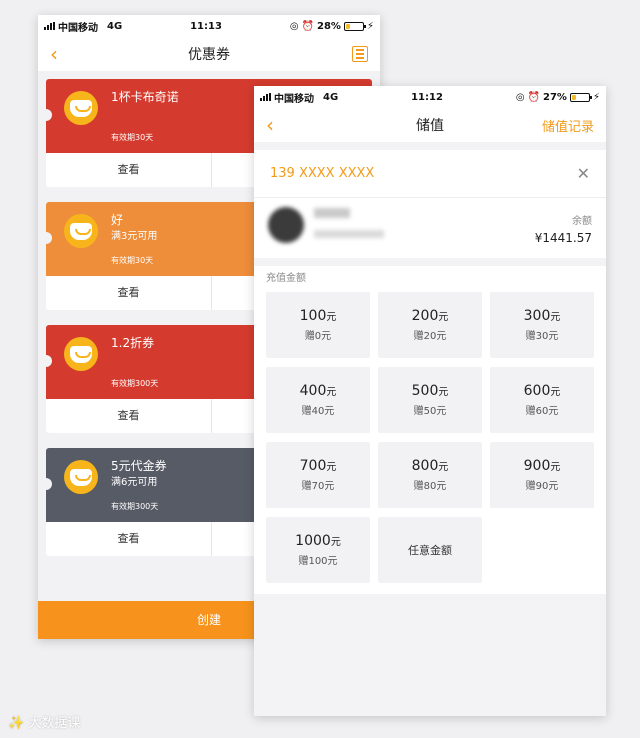 The height and width of the screenshot is (738, 640). Describe the element at coordinates (425, 316) in the screenshot. I see `amount-number: 200` at that location.